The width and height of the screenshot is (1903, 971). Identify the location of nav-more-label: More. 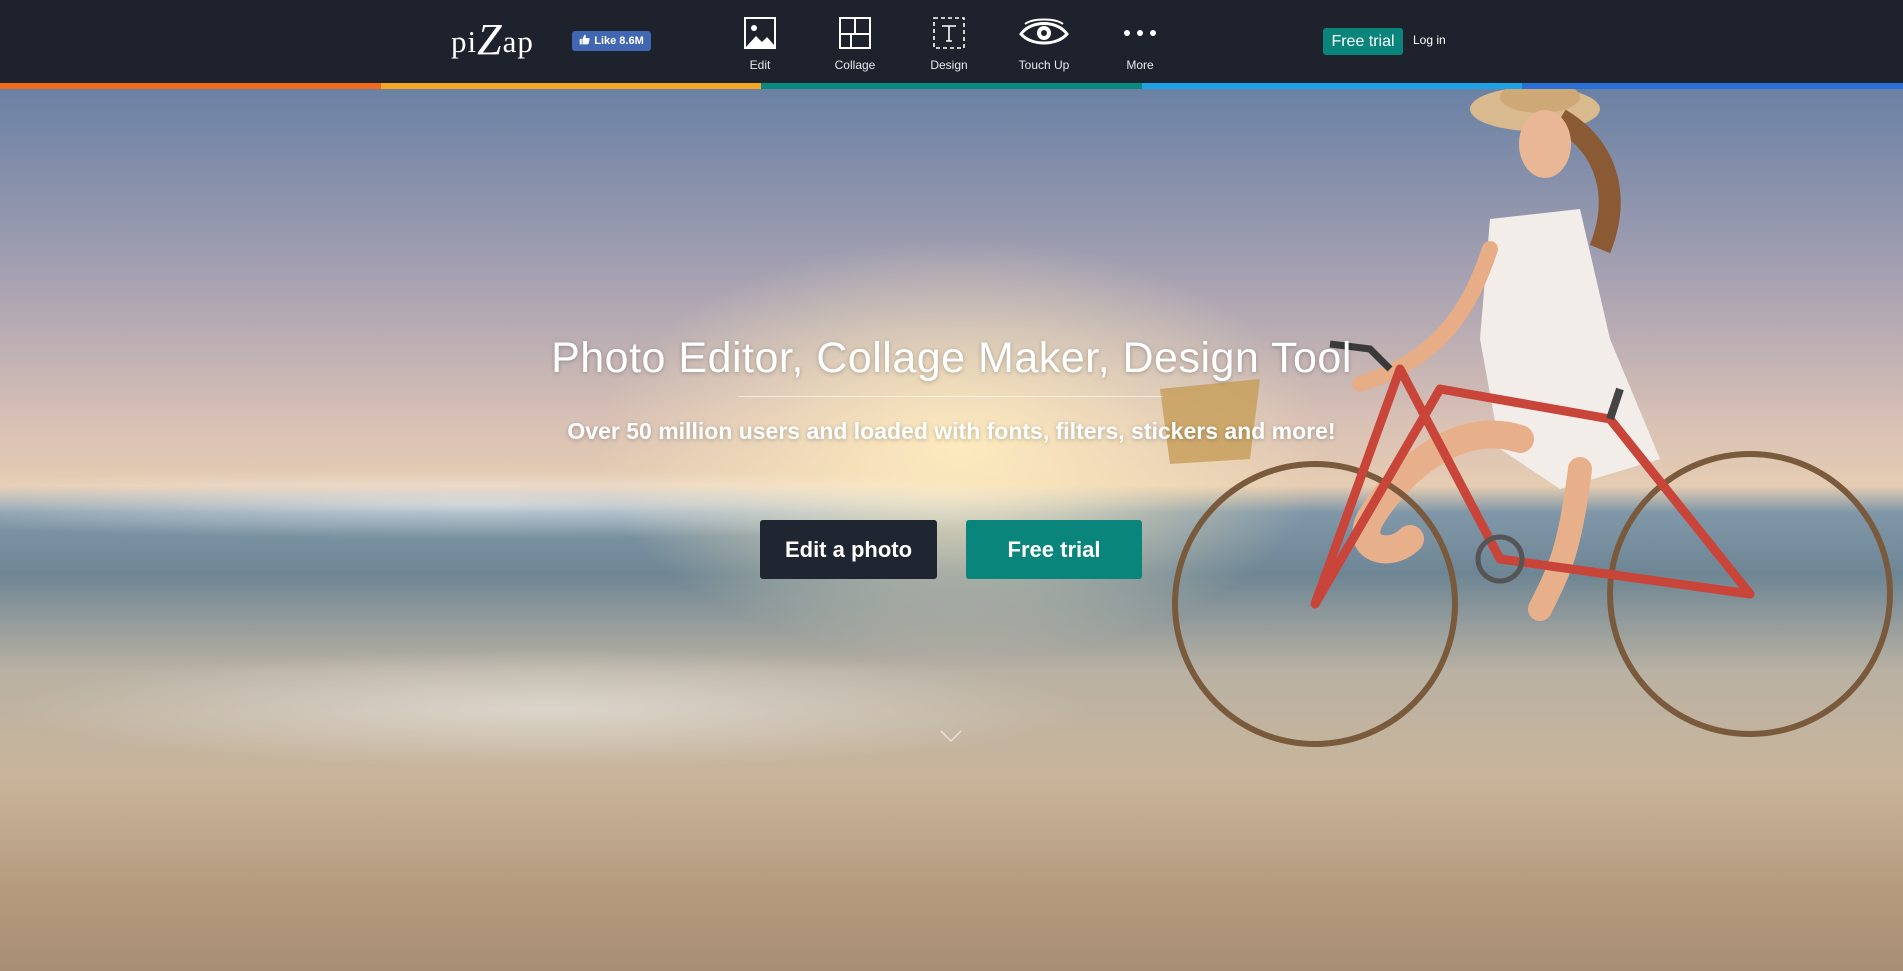
(1140, 65).